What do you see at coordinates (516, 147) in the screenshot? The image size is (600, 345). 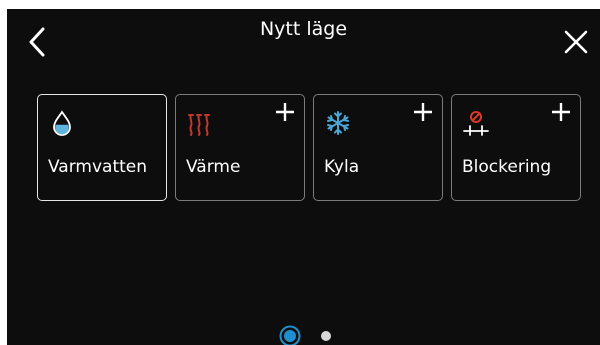 I see `card-blockering: Blockering` at bounding box center [516, 147].